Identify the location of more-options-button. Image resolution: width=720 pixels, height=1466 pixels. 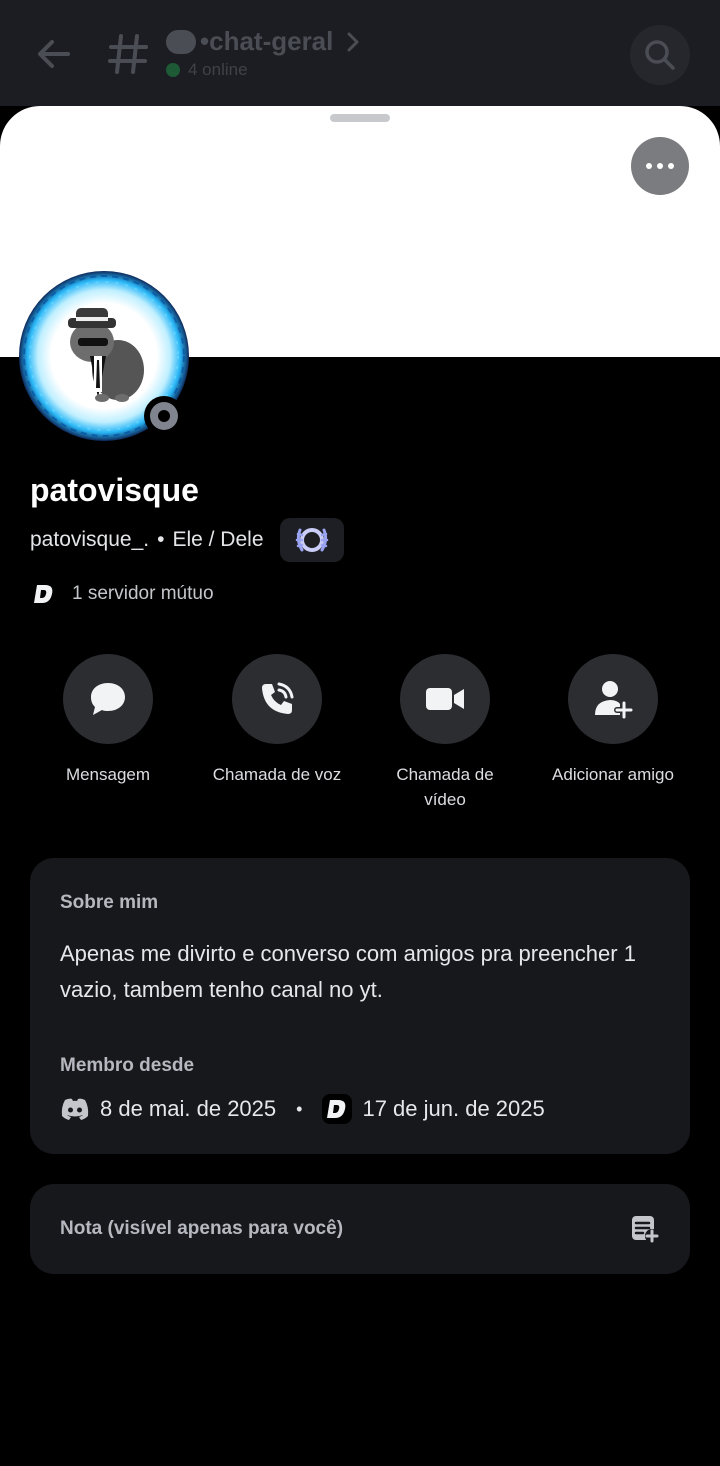
(660, 166).